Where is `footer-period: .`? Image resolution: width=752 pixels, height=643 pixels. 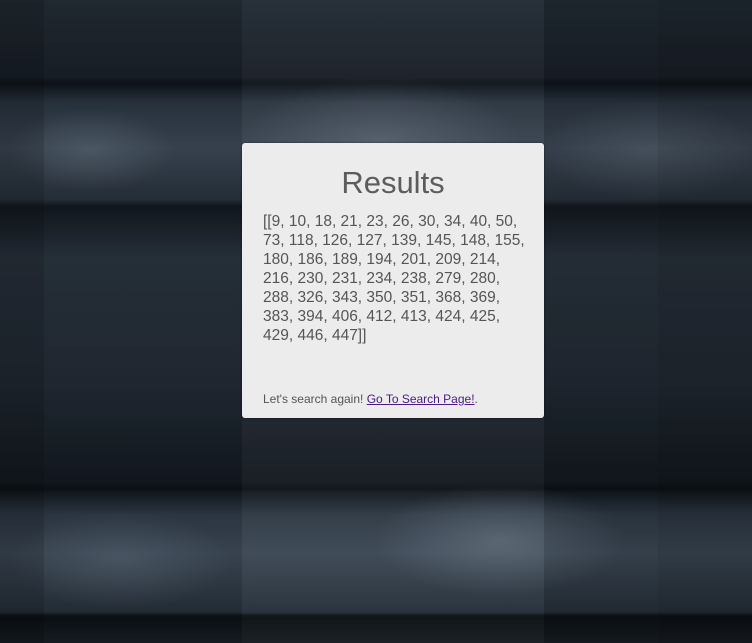 footer-period: . is located at coordinates (476, 399).